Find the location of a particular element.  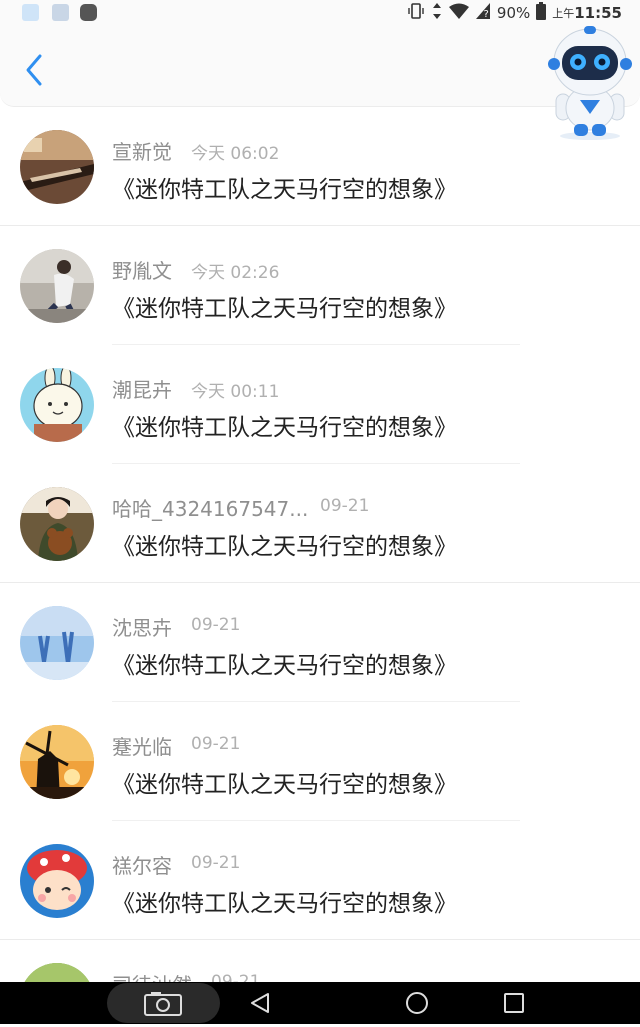

pm-notification-icon is located at coordinates (88, 12).